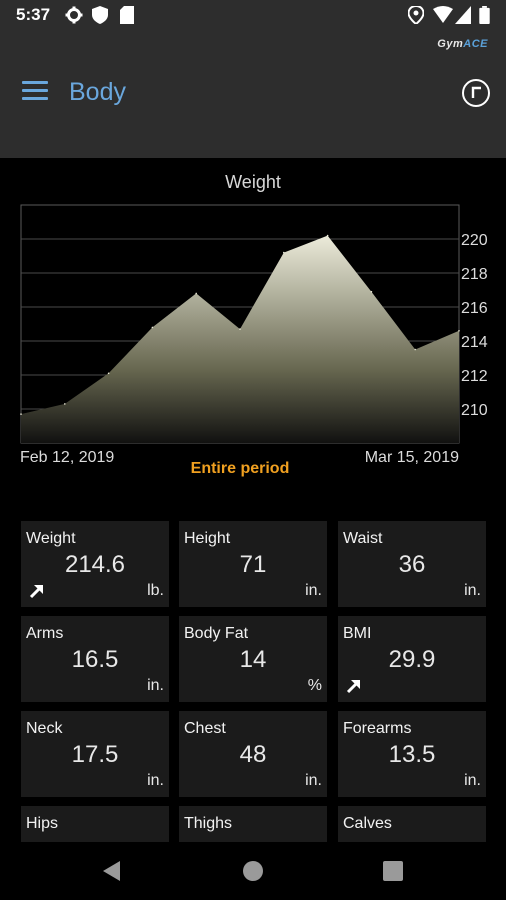 The image size is (506, 900). I want to click on home-icon, so click(253, 871).